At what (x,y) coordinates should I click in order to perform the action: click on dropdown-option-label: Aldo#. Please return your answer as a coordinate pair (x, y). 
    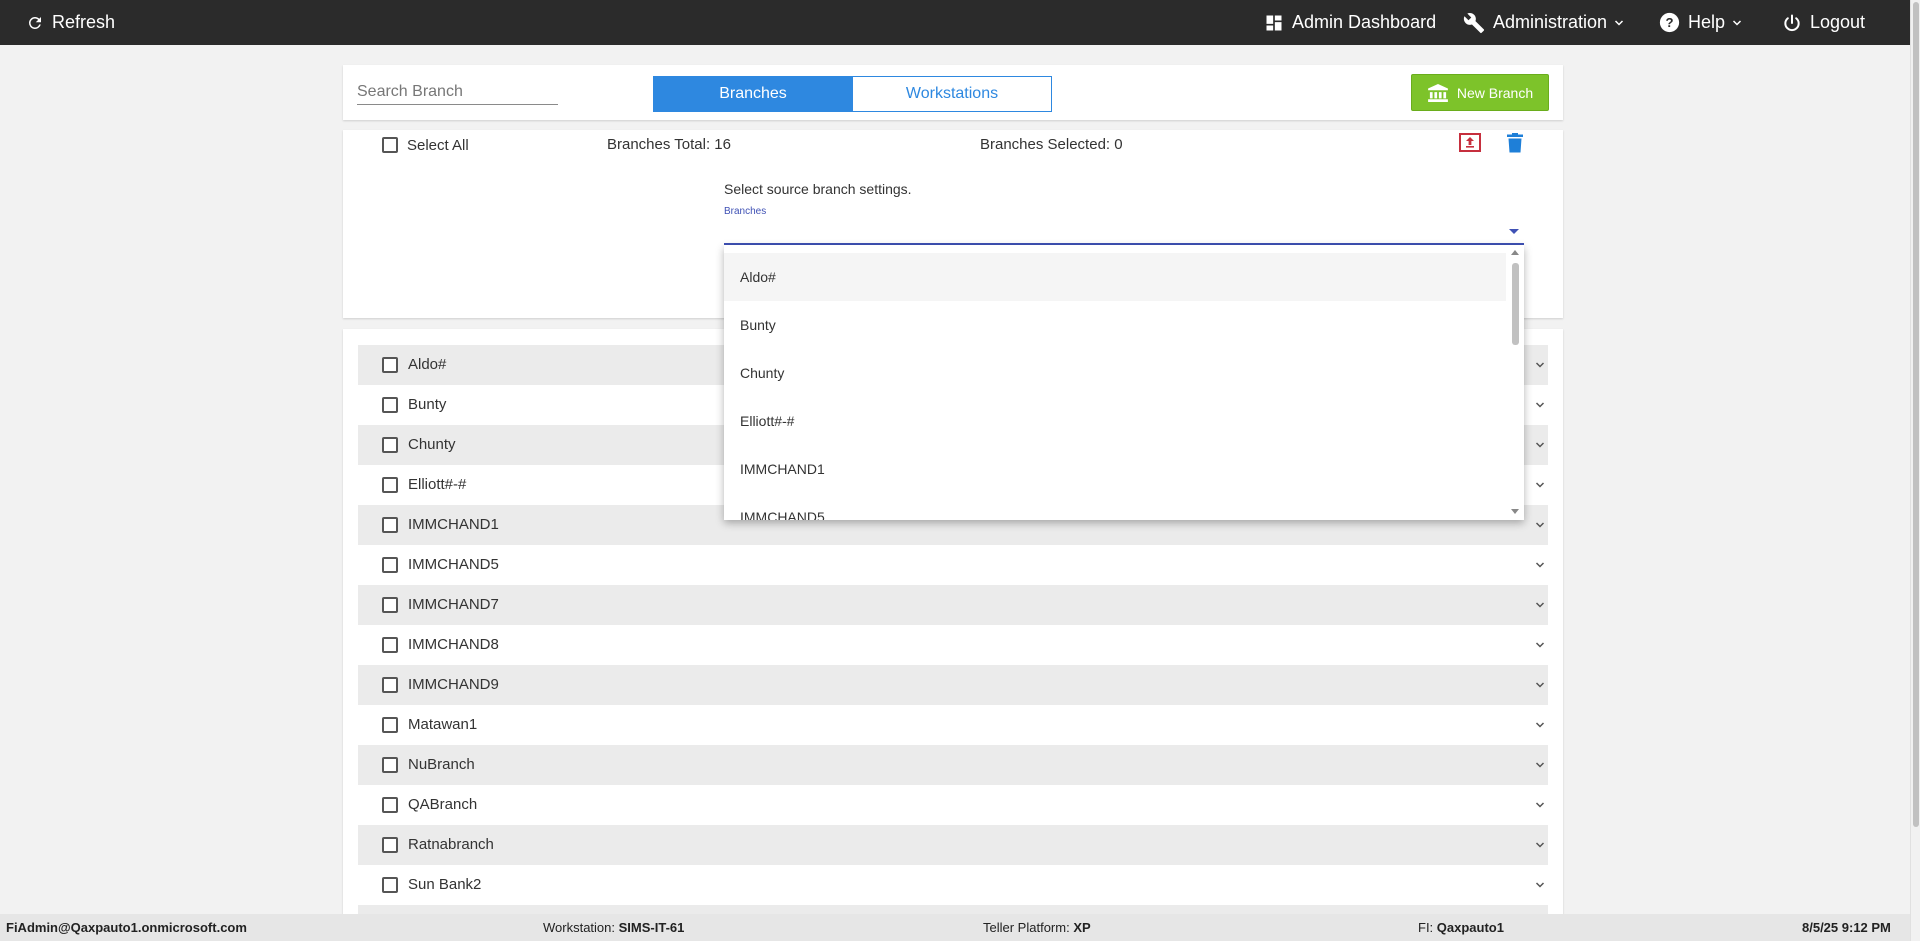
    Looking at the image, I should click on (758, 277).